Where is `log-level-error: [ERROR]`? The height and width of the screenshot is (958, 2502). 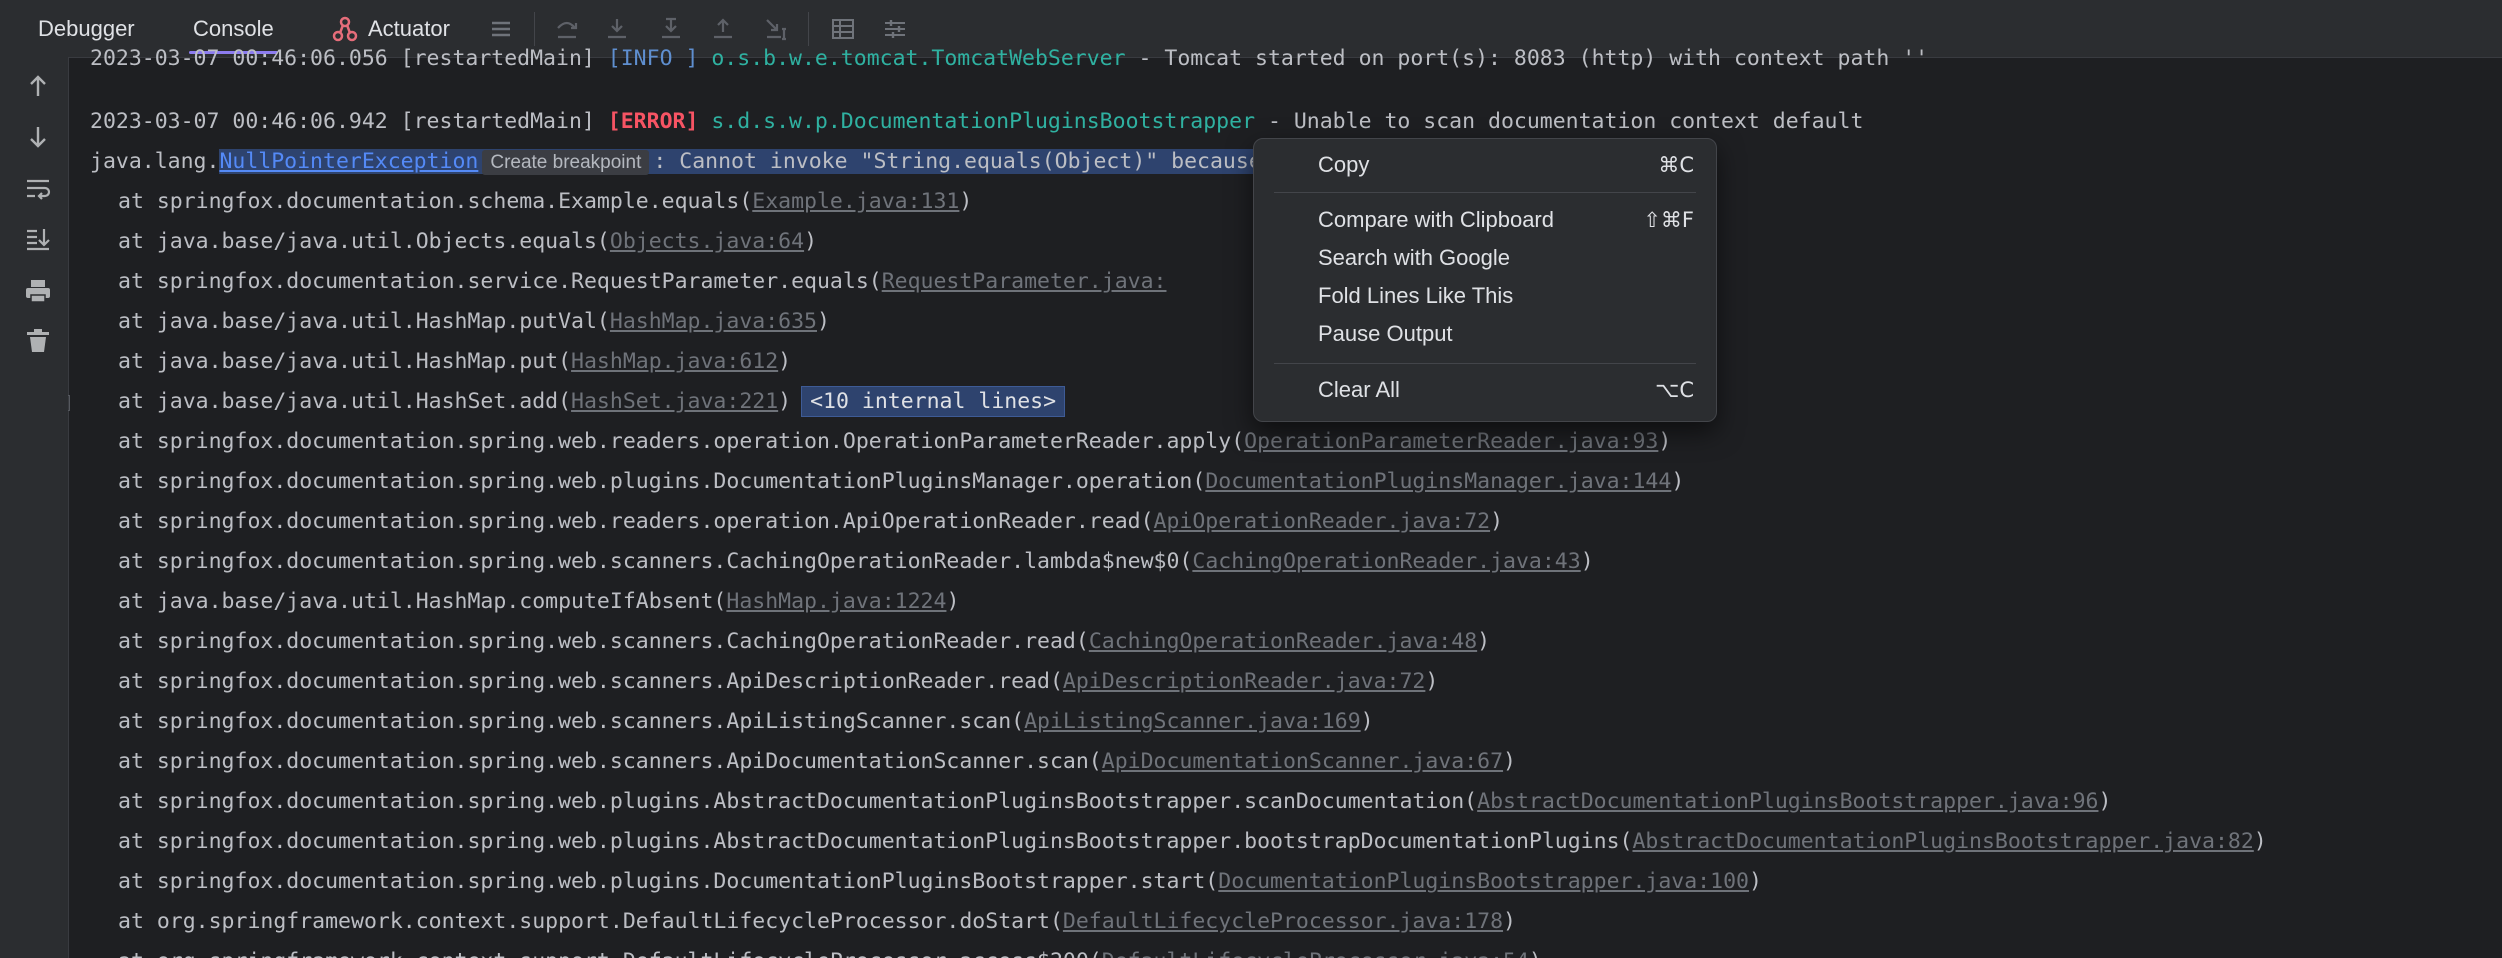
log-level-error: [ERROR] is located at coordinates (653, 121).